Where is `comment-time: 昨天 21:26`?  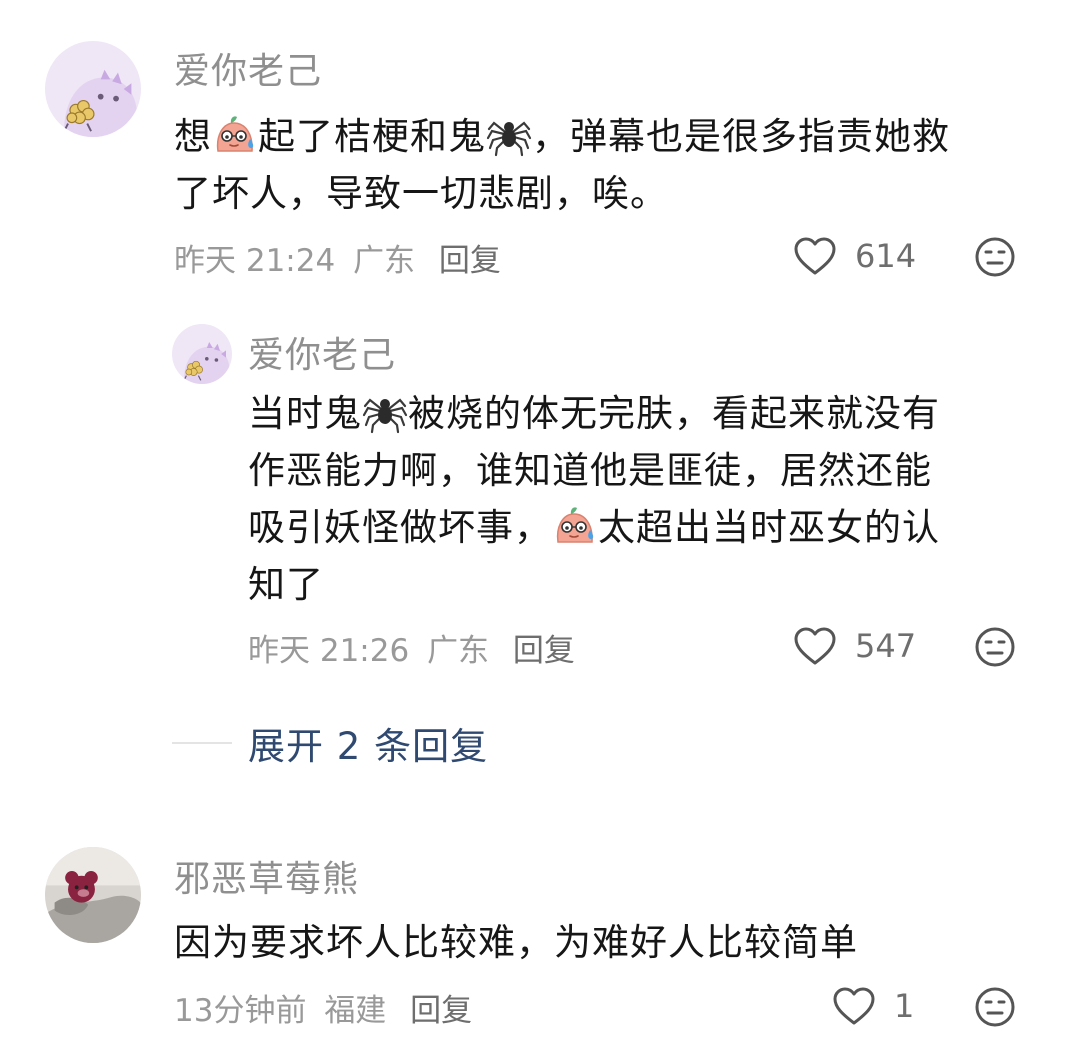 comment-time: 昨天 21:26 is located at coordinates (329, 651).